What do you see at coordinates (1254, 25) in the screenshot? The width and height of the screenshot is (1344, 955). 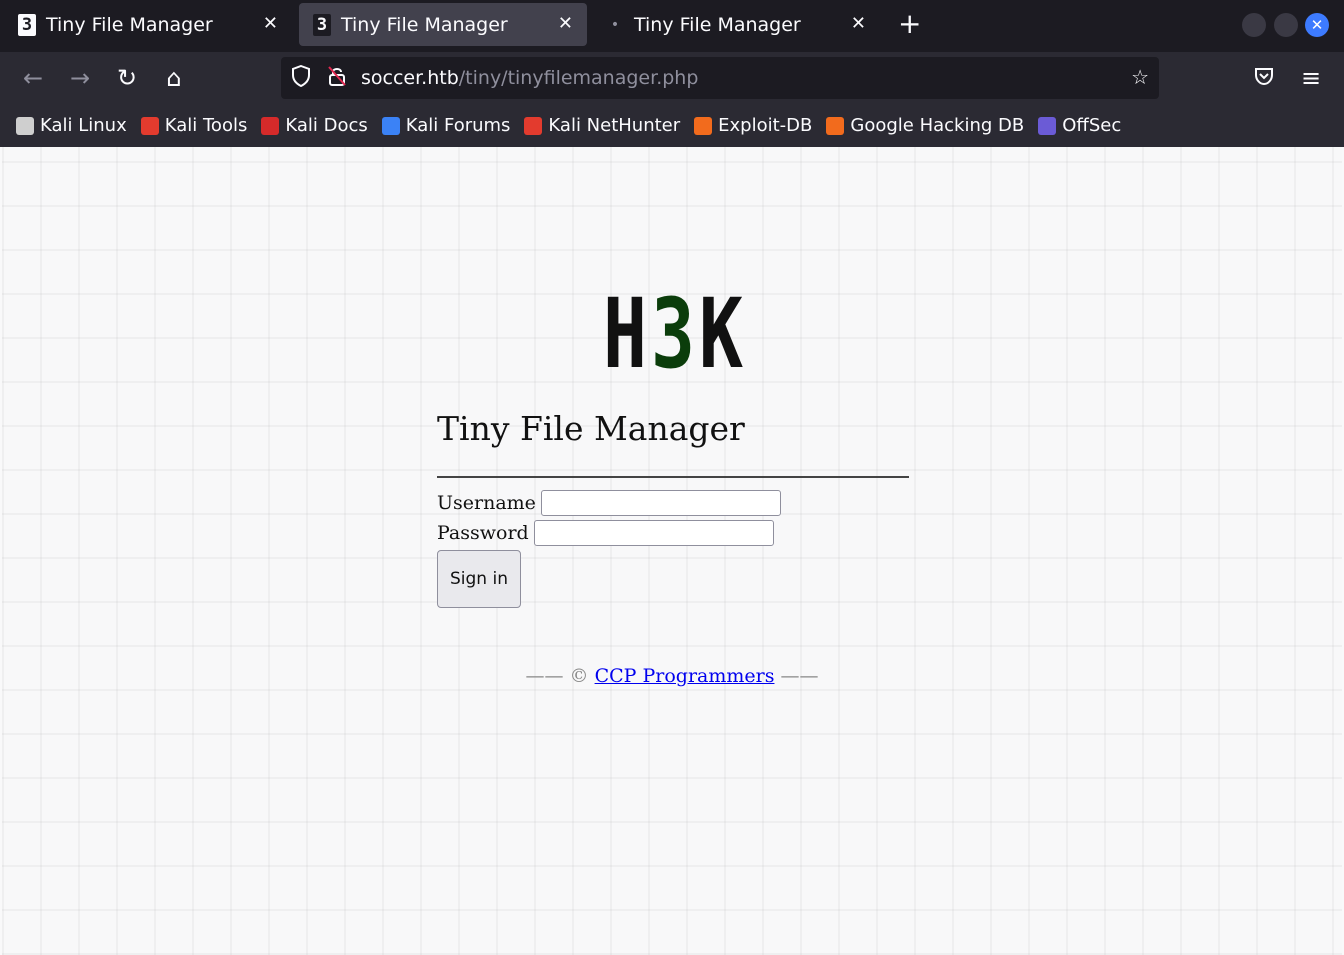 I see `minimize-button` at bounding box center [1254, 25].